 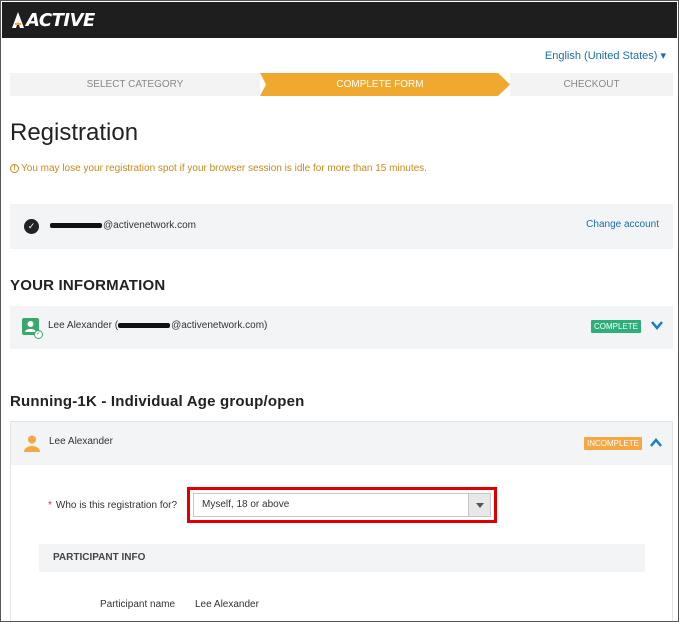 I want to click on logo-mark-icon, so click(x=18, y=20).